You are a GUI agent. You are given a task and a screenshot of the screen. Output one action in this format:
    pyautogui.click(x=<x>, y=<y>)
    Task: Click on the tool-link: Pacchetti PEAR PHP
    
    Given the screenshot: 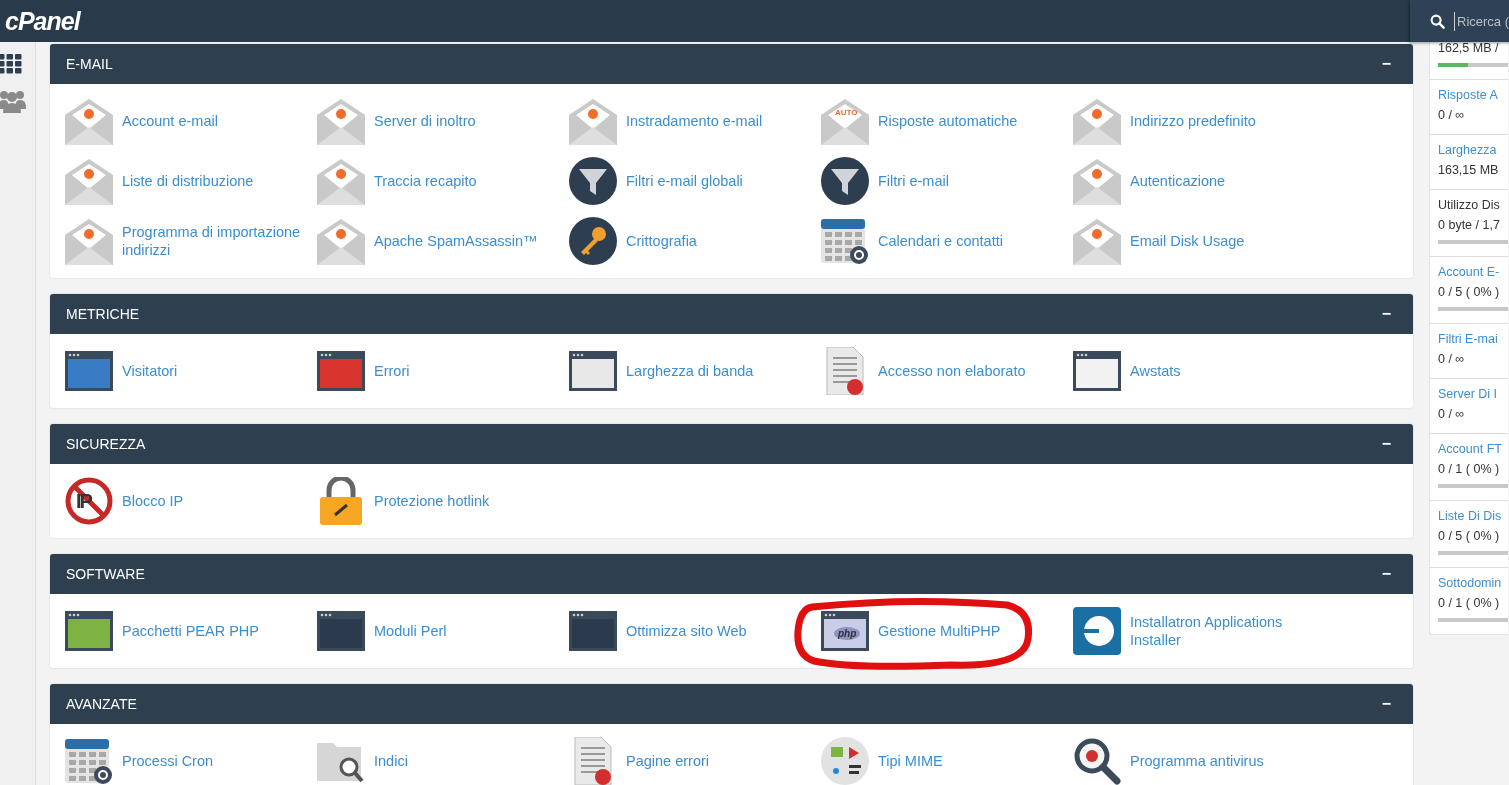 What is the action you would take?
    pyautogui.click(x=190, y=631)
    